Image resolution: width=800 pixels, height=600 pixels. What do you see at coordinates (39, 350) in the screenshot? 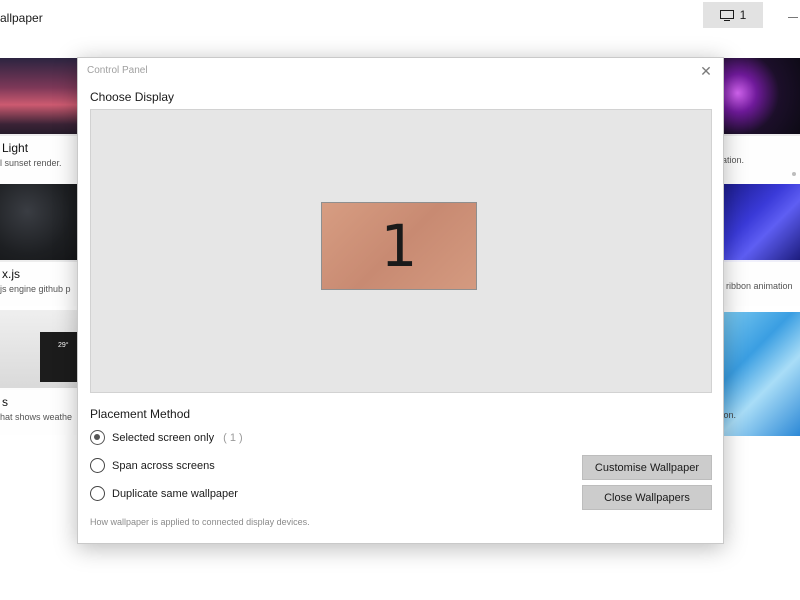
I see `wallpaper-thumbnail: 29°` at bounding box center [39, 350].